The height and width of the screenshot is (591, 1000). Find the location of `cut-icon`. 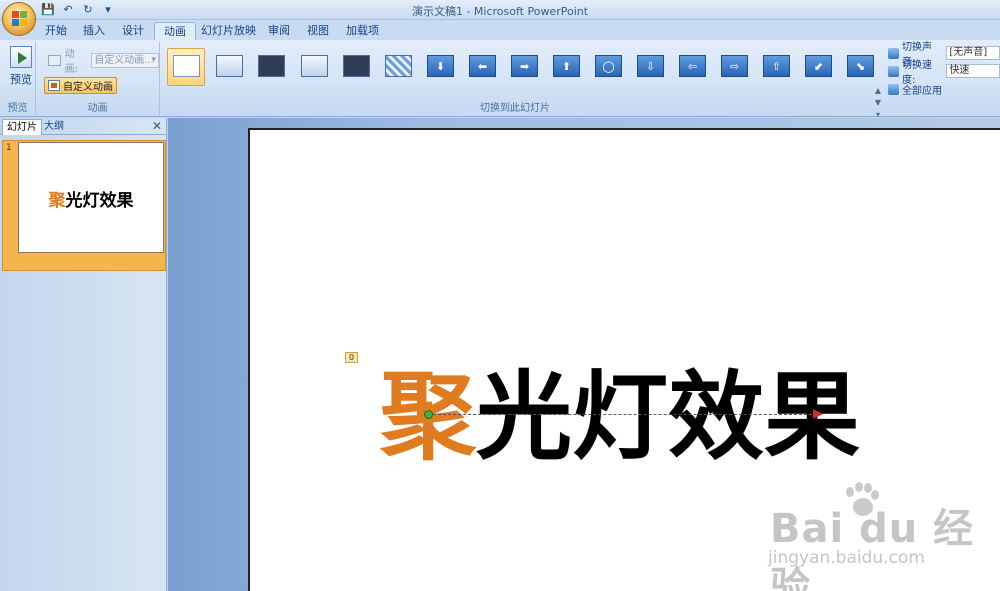

cut-icon is located at coordinates (314, 66).